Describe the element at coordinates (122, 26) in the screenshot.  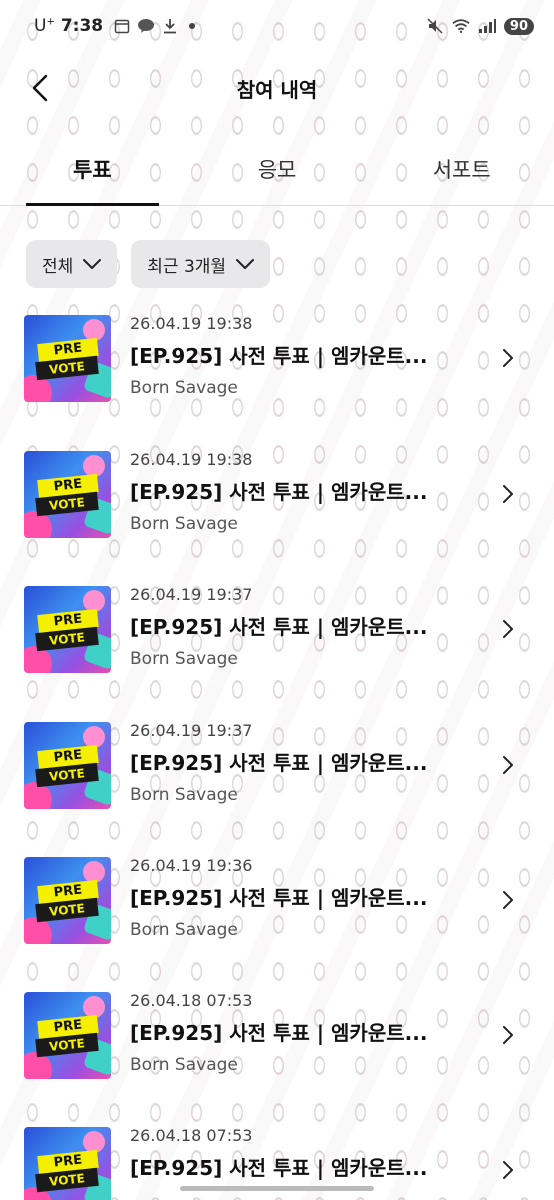
I see `calendar-icon` at that location.